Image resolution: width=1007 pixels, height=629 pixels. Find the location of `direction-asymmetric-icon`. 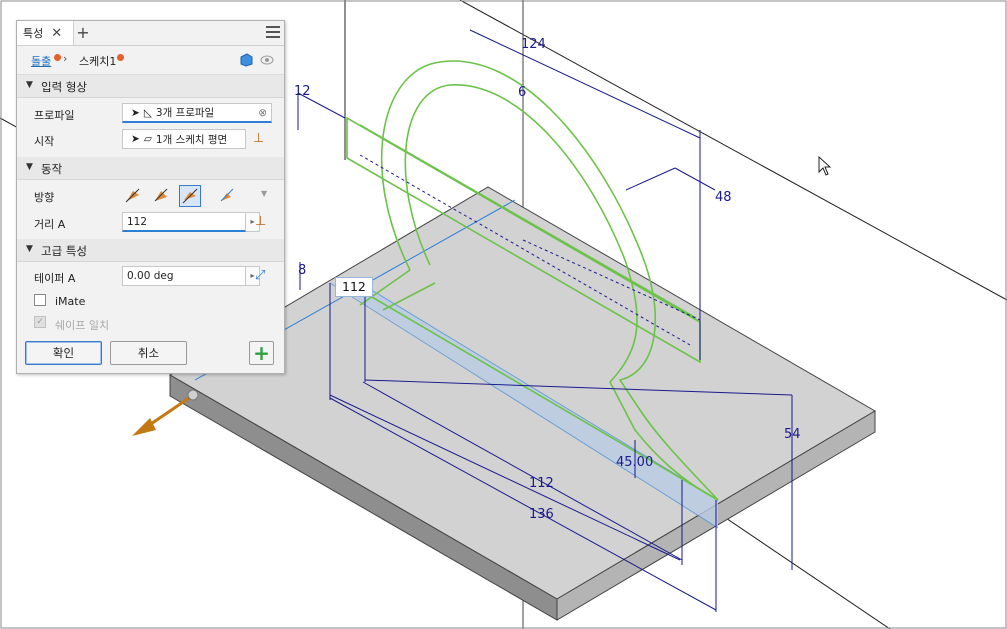

direction-asymmetric-icon is located at coordinates (227, 195).